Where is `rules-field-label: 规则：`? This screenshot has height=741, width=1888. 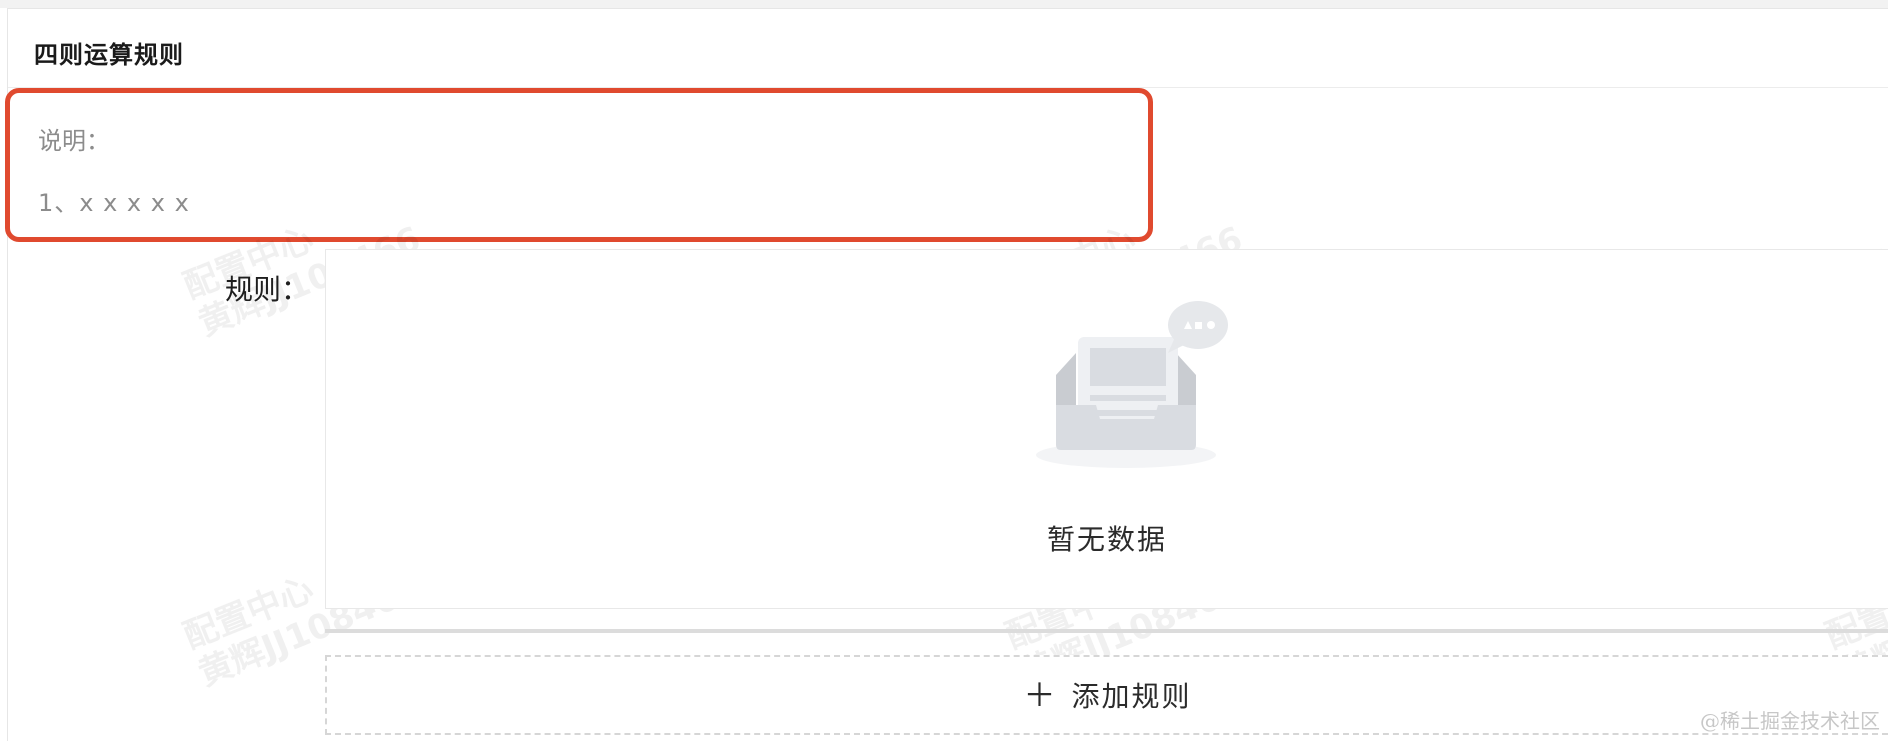
rules-field-label: 规则： is located at coordinates (267, 289).